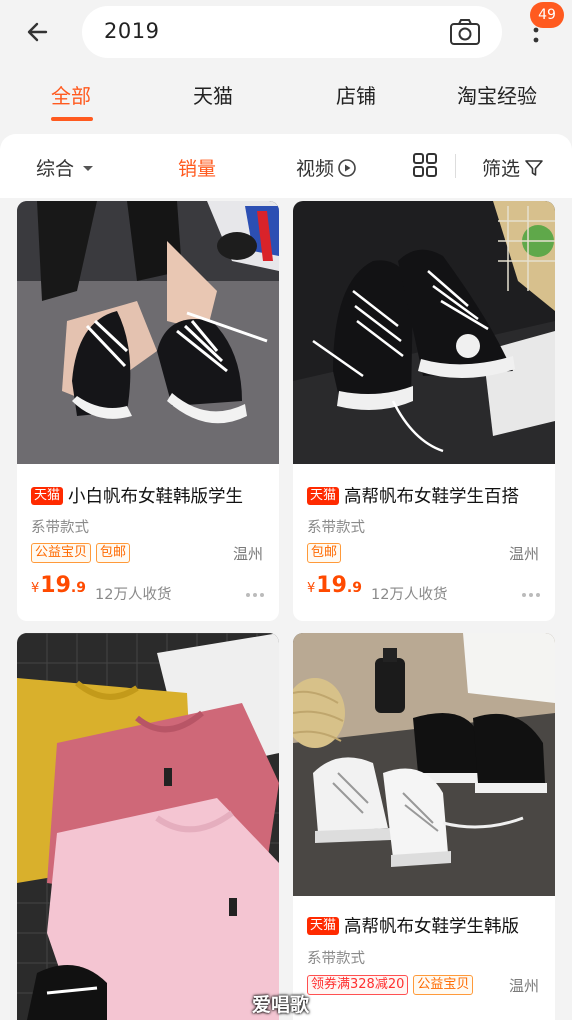 The width and height of the screenshot is (572, 1020). Describe the element at coordinates (88, 168) in the screenshot. I see `caret-down-icon` at that location.